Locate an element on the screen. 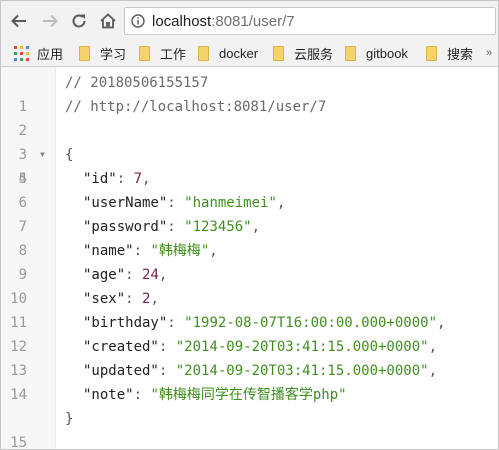 The image size is (499, 450). close-brace: } is located at coordinates (69, 419).